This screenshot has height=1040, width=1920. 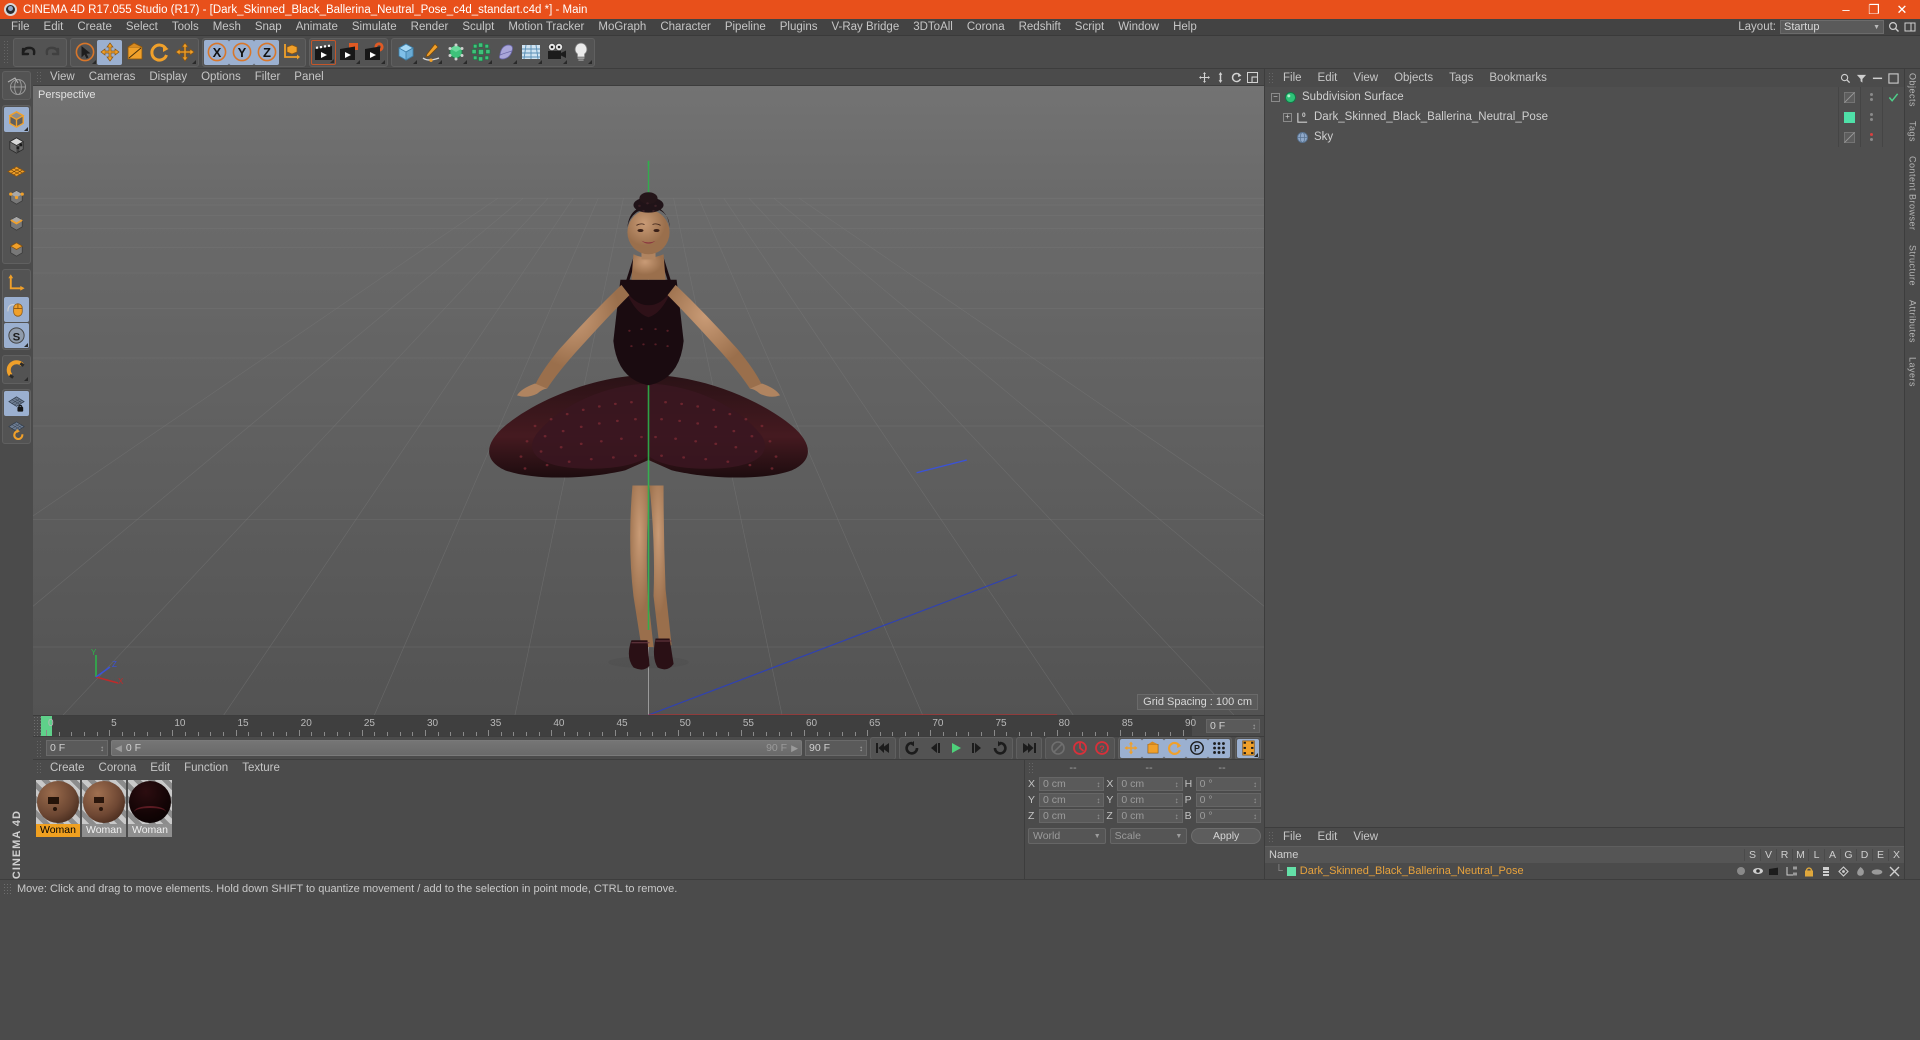 What do you see at coordinates (1896, 855) in the screenshot?
I see `attribute-col-x: X` at bounding box center [1896, 855].